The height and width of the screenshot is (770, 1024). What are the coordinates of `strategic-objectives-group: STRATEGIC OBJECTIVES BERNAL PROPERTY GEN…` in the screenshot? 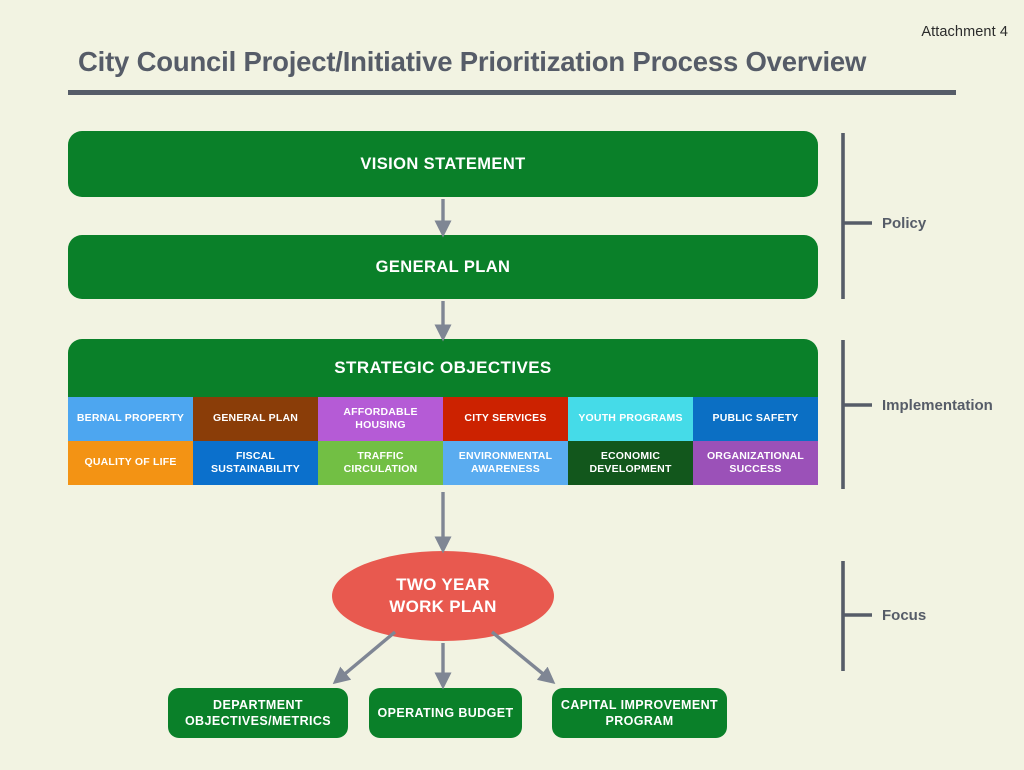 It's located at (443, 413).